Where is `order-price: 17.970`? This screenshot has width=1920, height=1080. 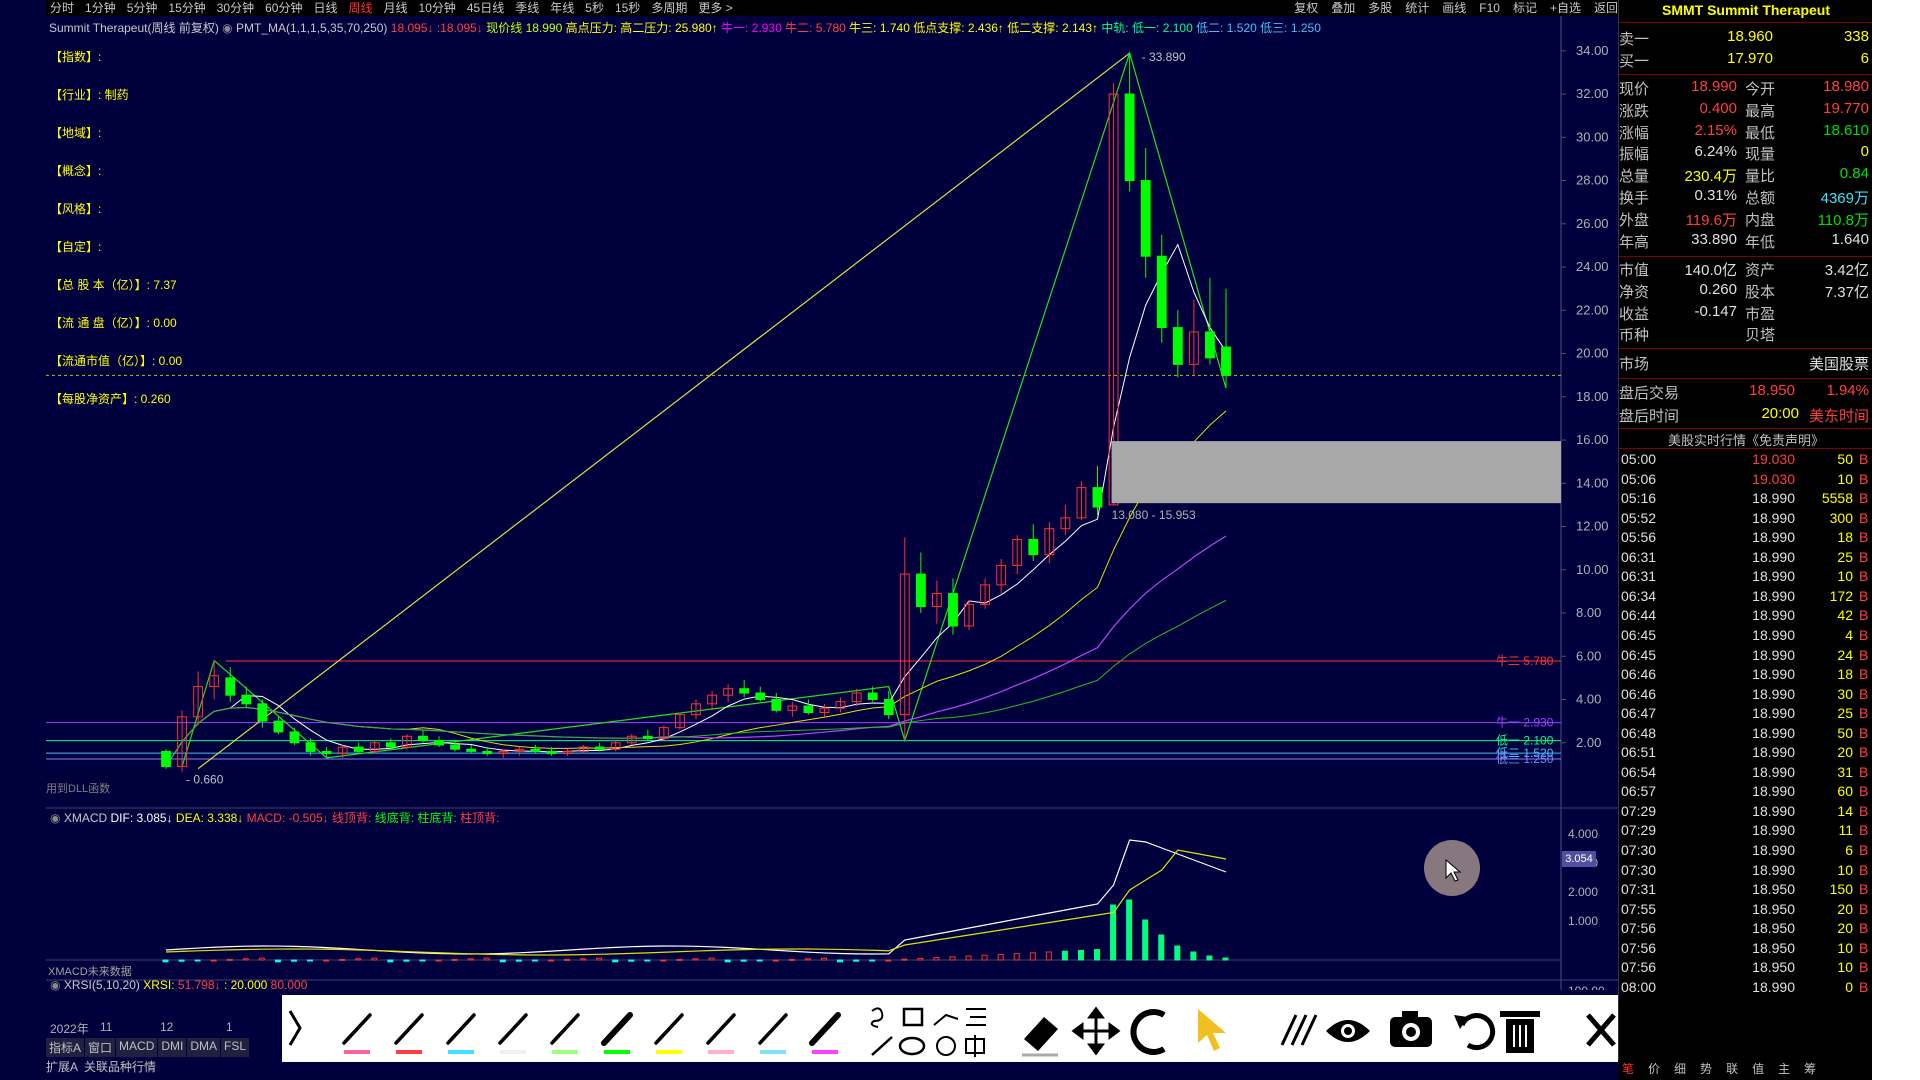
order-price: 17.970 is located at coordinates (1750, 58).